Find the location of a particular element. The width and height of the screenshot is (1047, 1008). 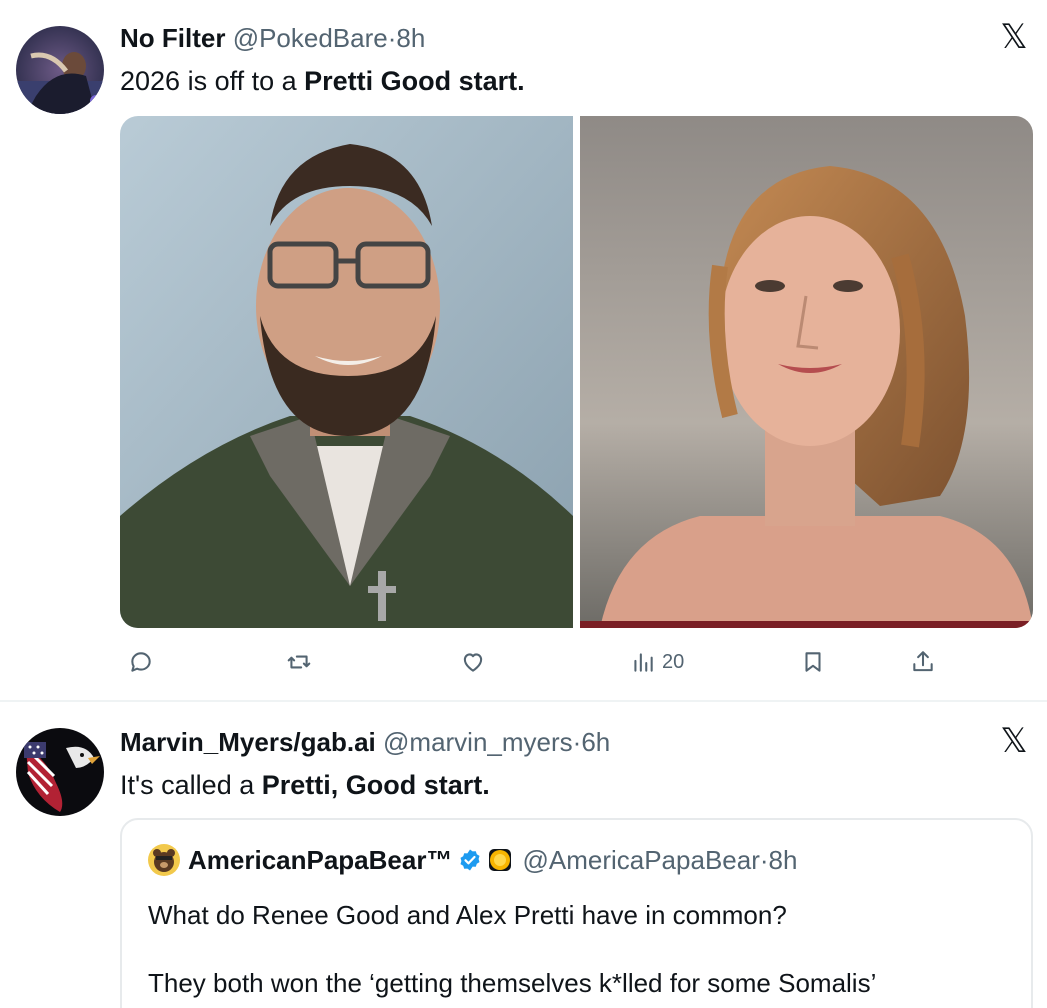

quote-avatar is located at coordinates (164, 860).